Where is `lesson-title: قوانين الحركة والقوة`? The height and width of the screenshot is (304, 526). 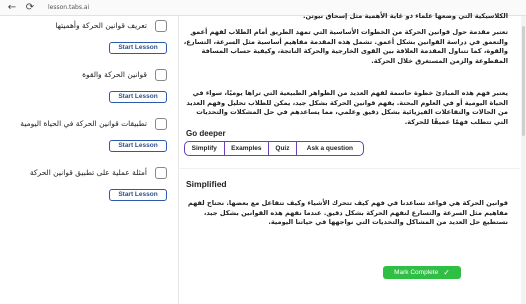 lesson-title: قوانين الحركة والقوة is located at coordinates (114, 74).